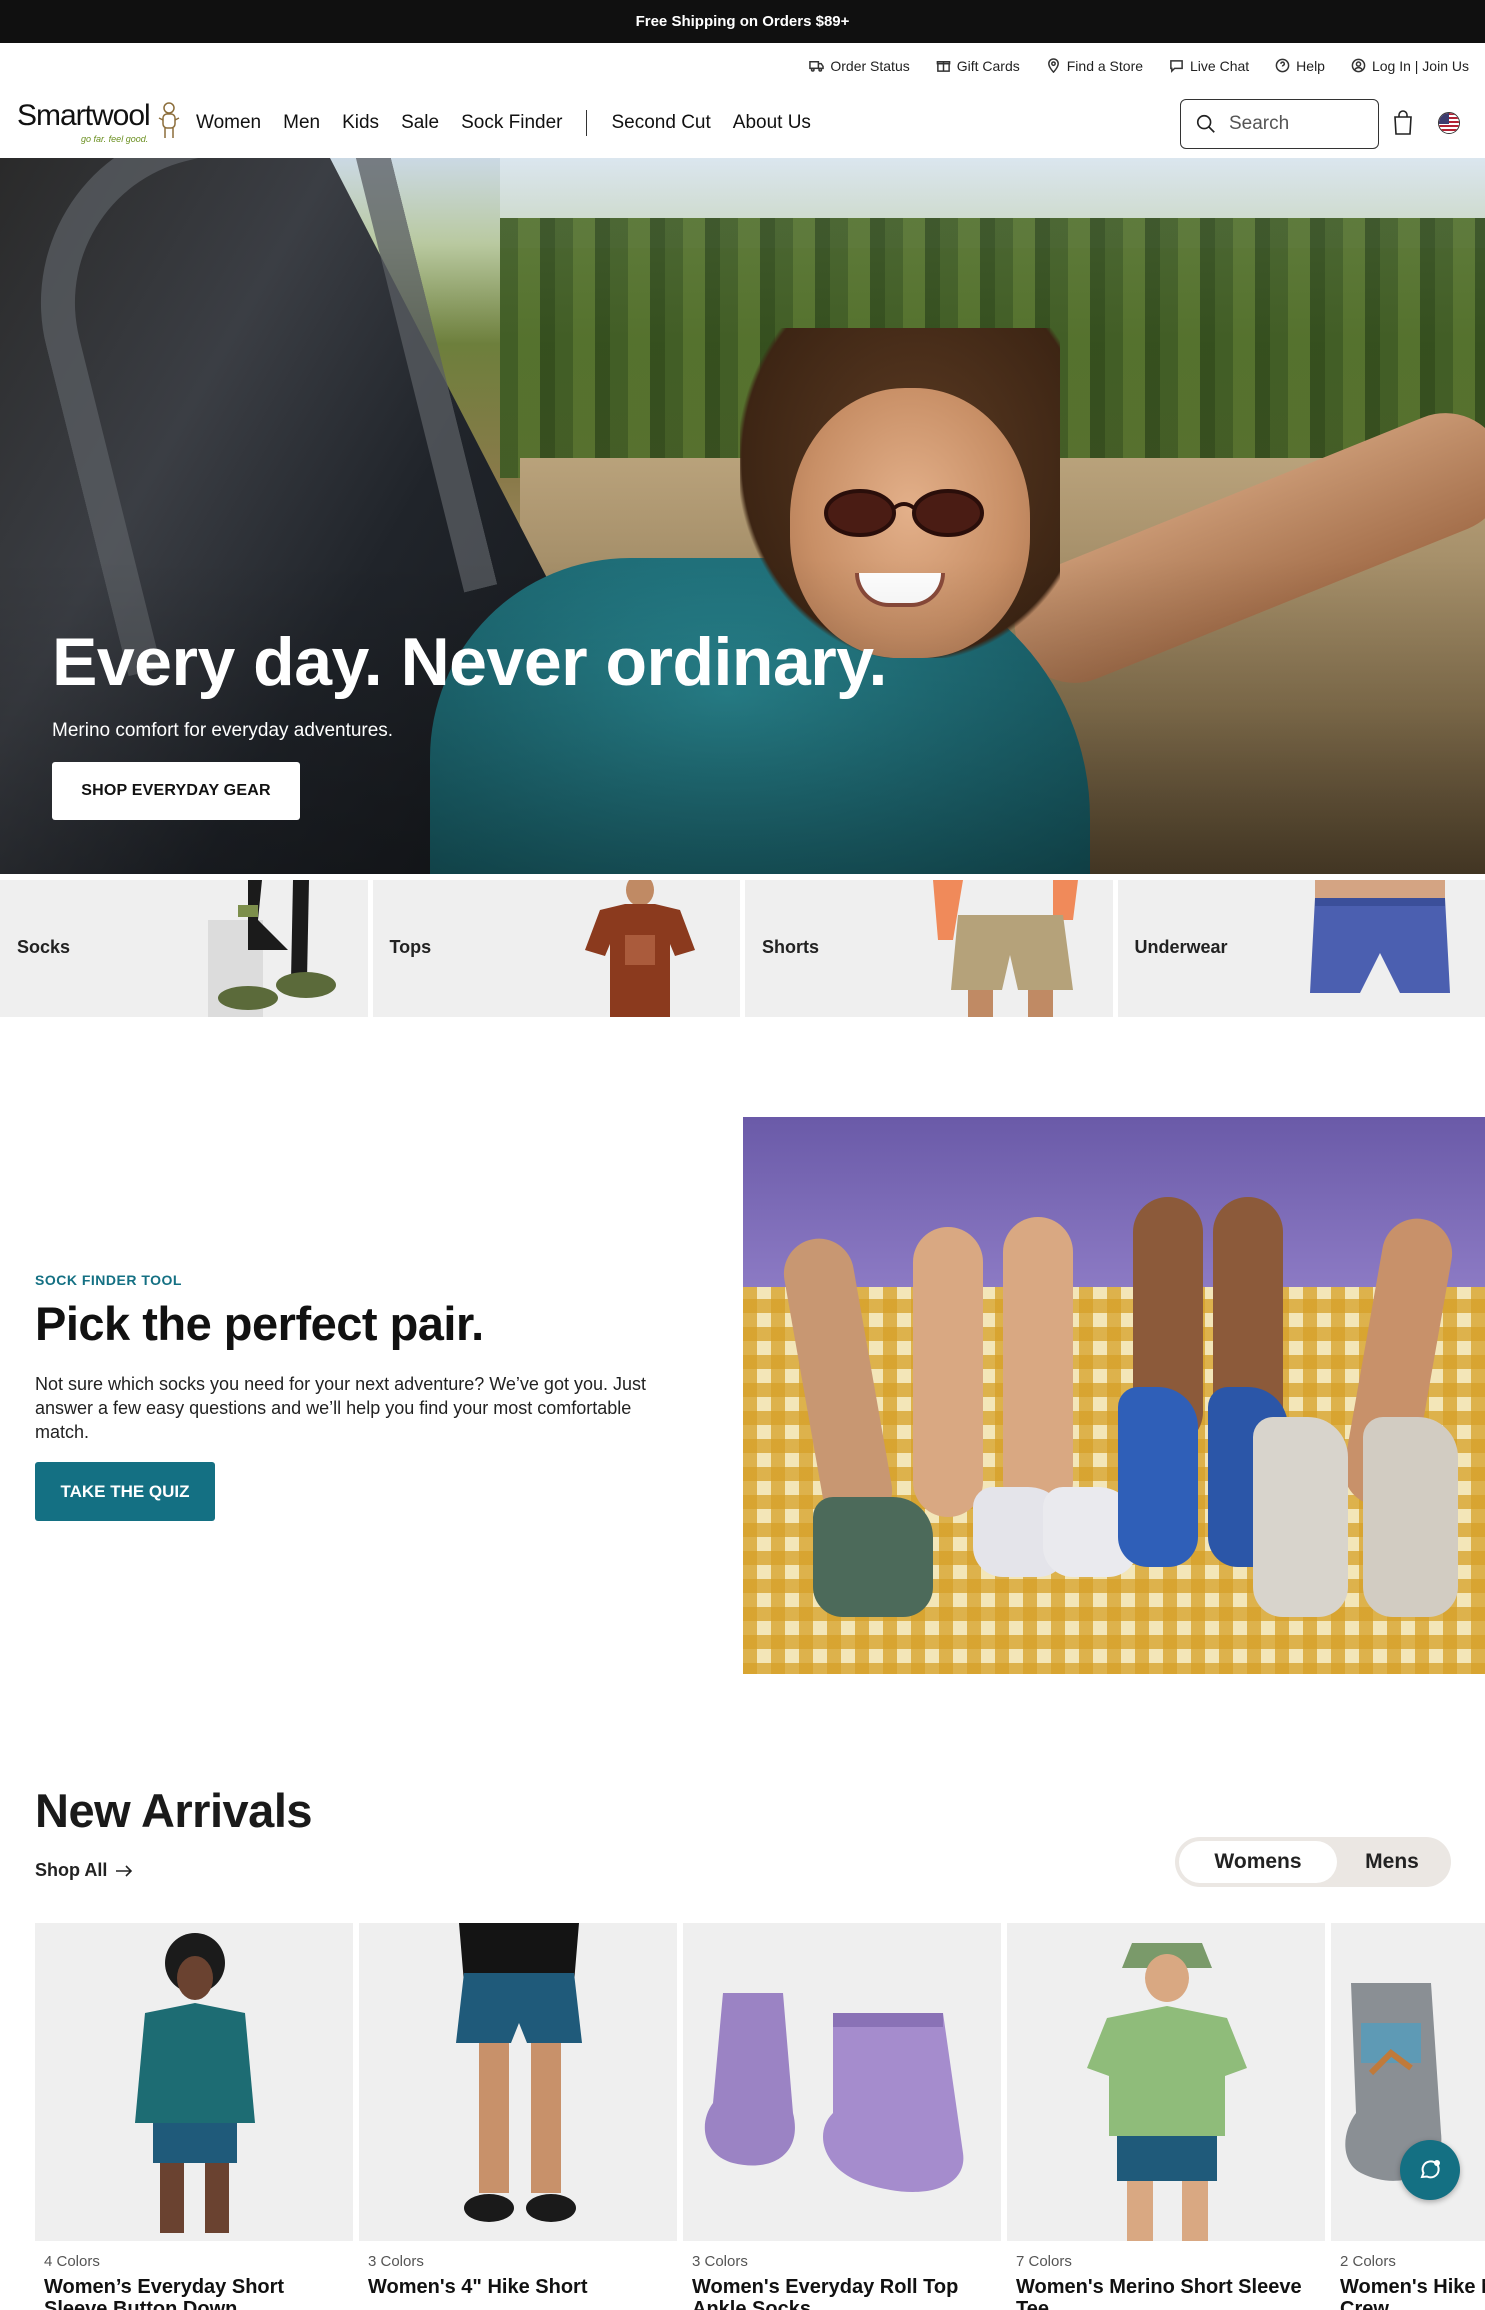 The image size is (1485, 2310). What do you see at coordinates (904, 513) in the screenshot?
I see `sunglasses-graphic` at bounding box center [904, 513].